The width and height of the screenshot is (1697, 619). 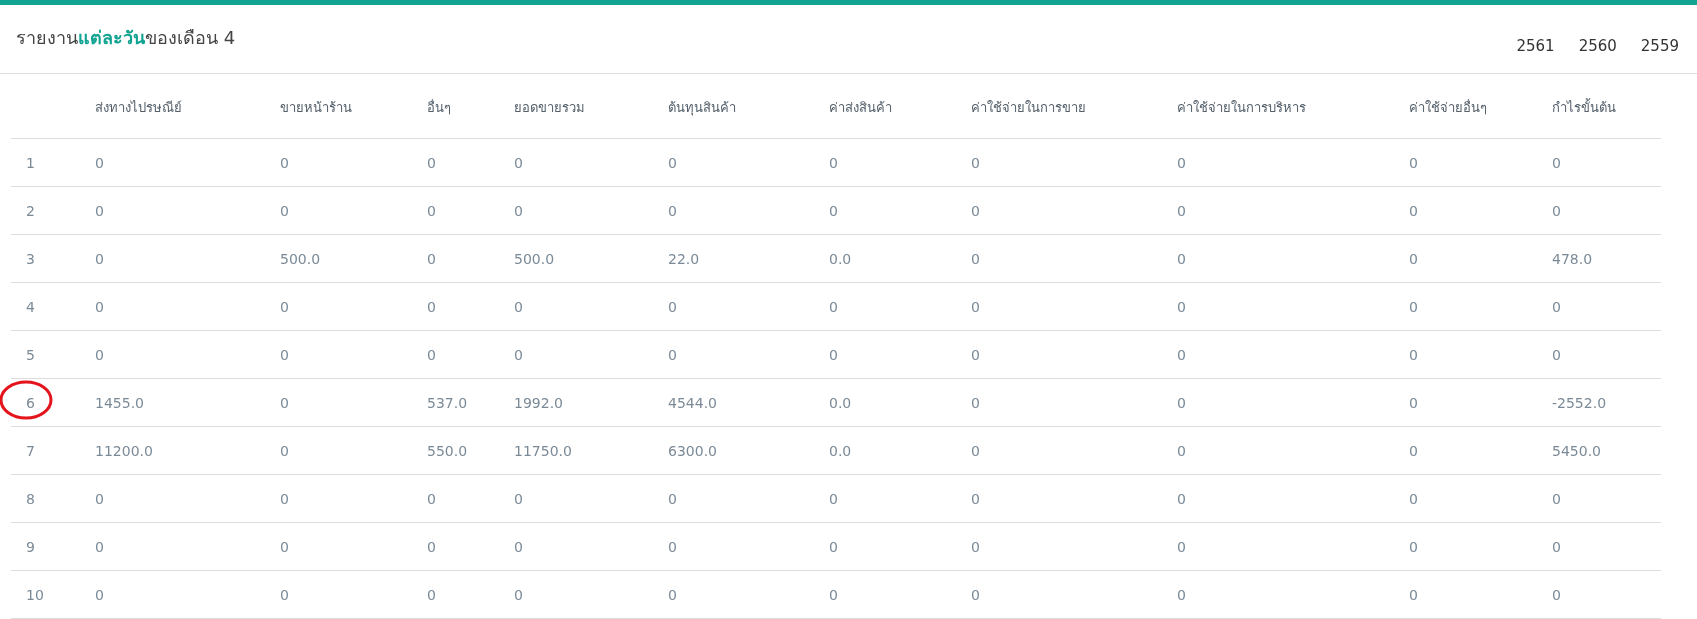 What do you see at coordinates (30, 162) in the screenshot?
I see `day-number: 1` at bounding box center [30, 162].